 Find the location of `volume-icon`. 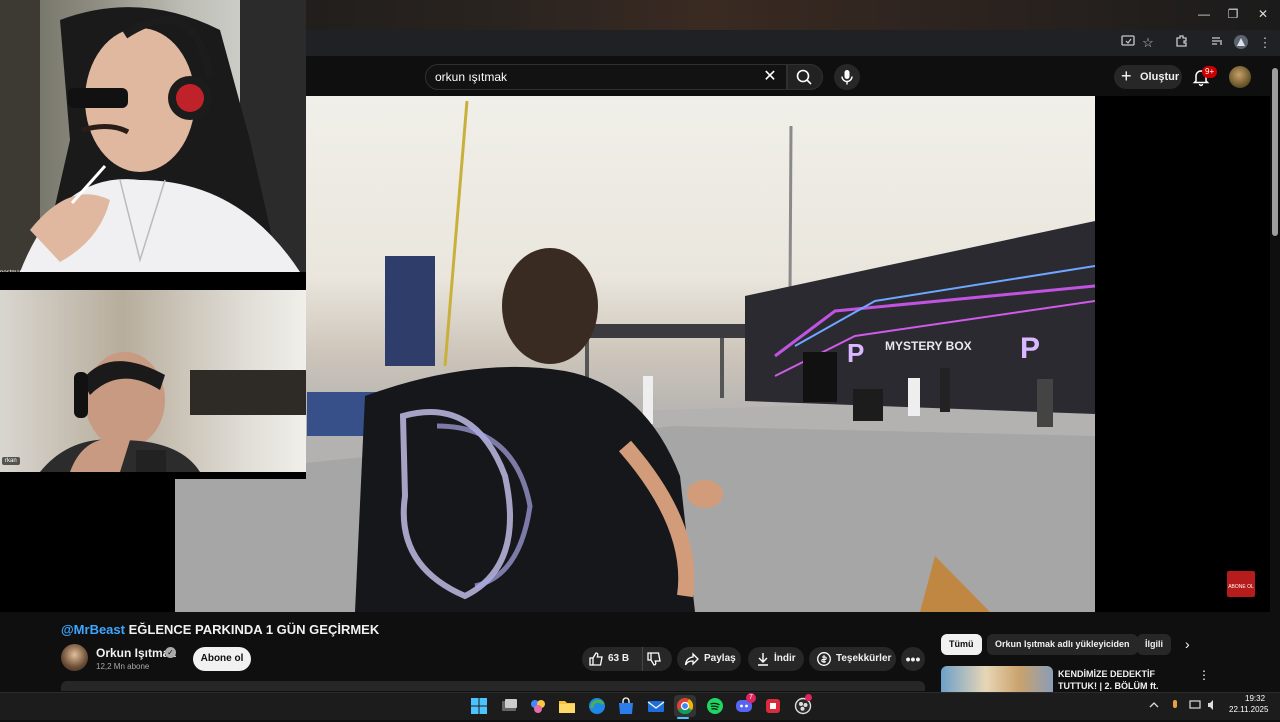

volume-icon is located at coordinates (1210, 705).